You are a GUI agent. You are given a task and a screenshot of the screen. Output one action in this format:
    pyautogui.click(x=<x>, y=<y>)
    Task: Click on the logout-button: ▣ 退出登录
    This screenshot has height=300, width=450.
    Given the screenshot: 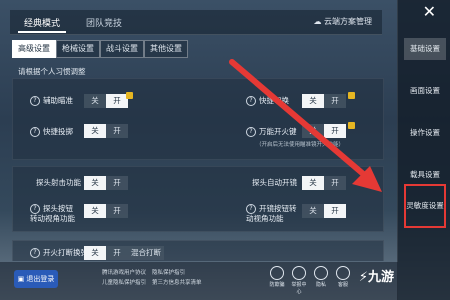 What is the action you would take?
    pyautogui.click(x=36, y=279)
    